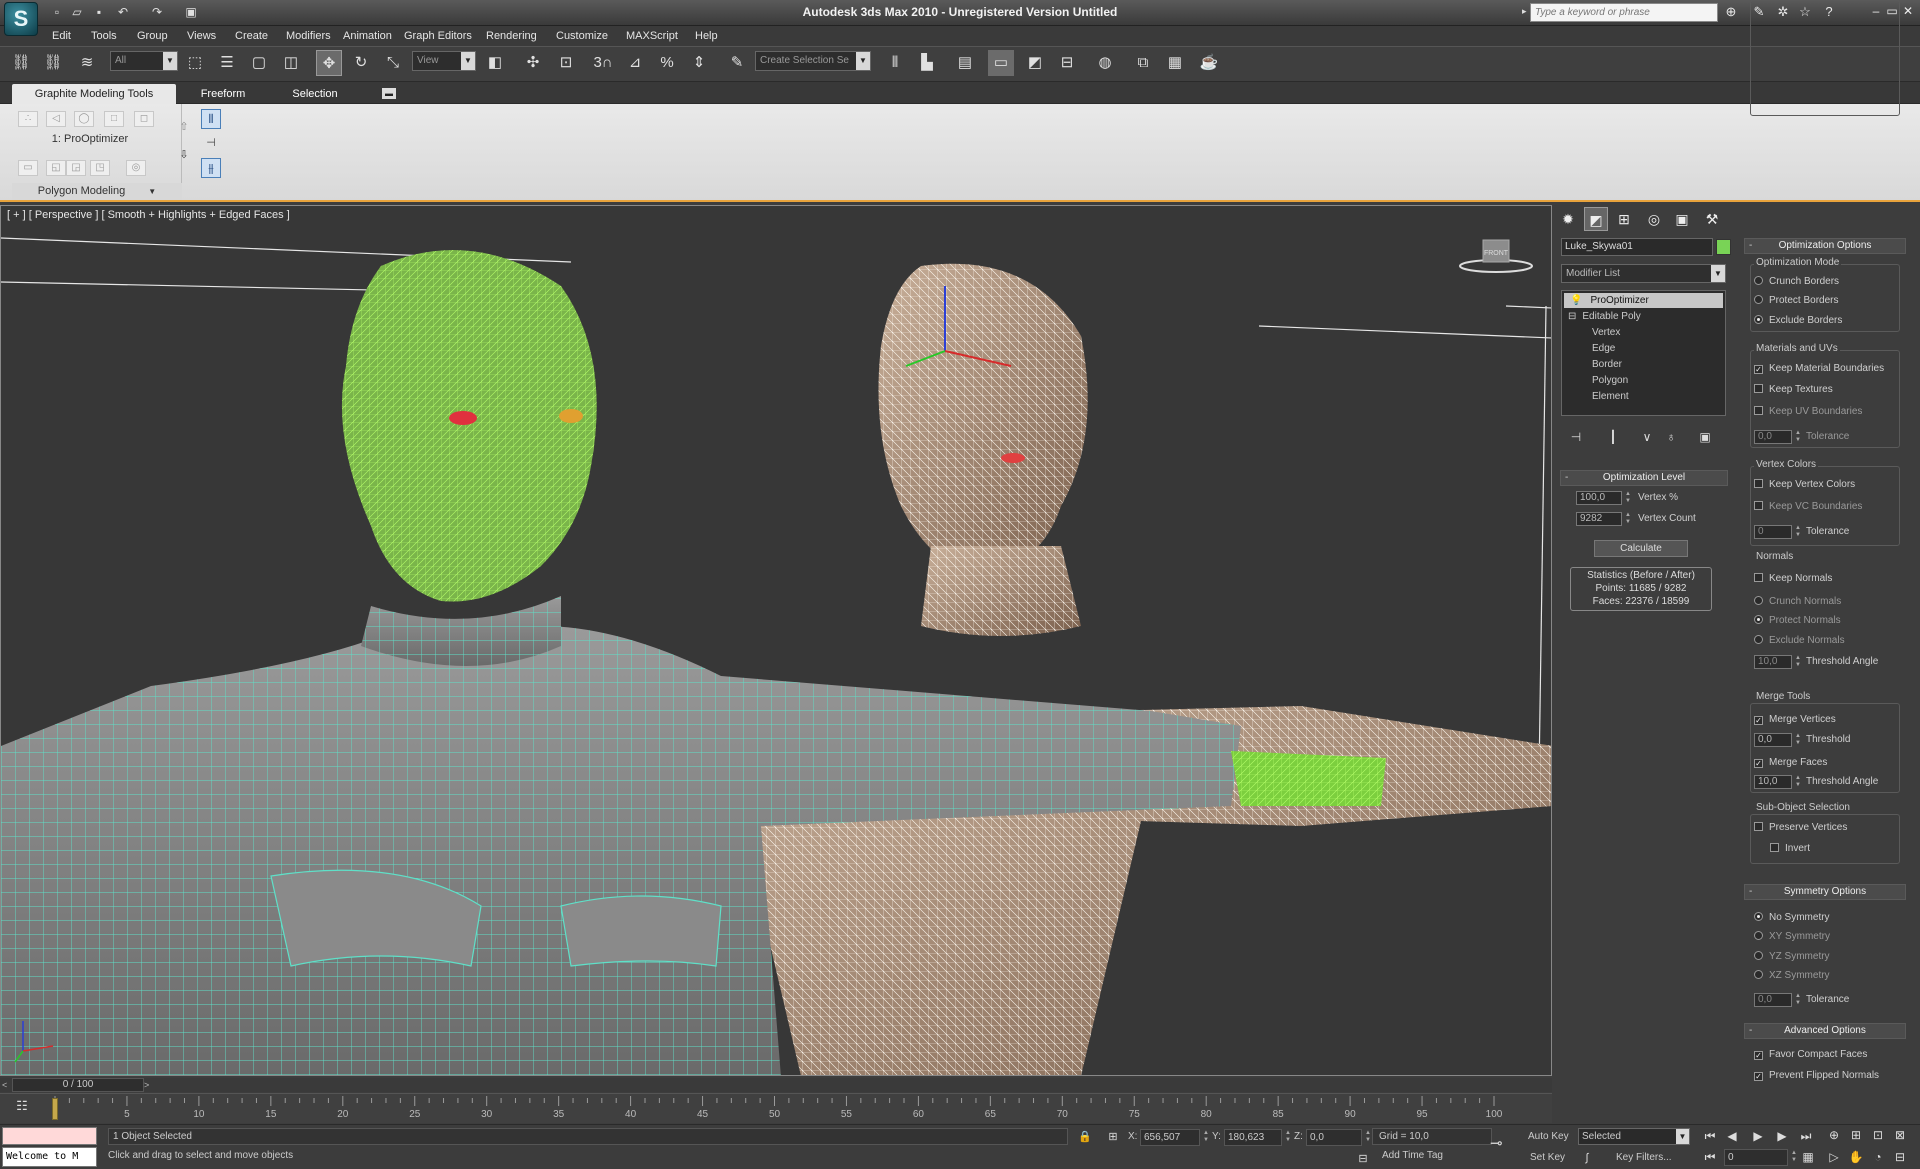  What do you see at coordinates (495, 63) in the screenshot?
I see `use-pivot-point-icon: ◧` at bounding box center [495, 63].